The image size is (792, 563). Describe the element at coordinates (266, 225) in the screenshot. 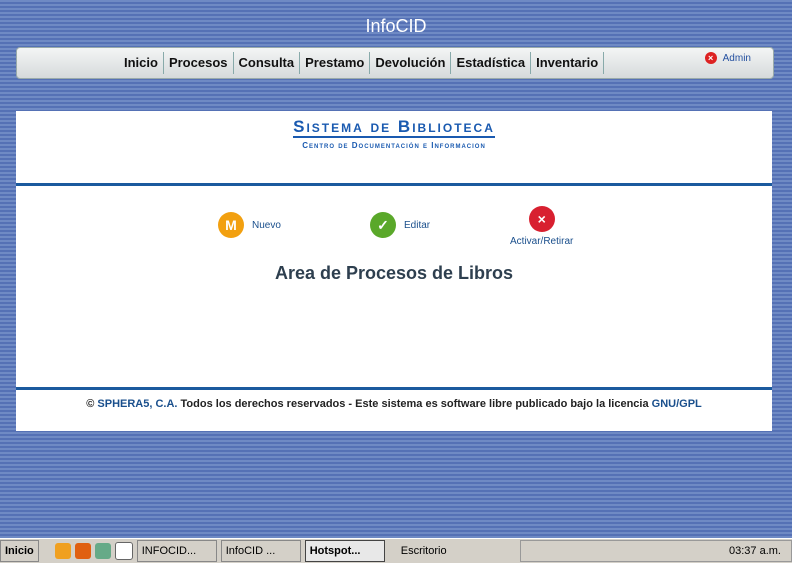

I see `new-label: Nuevo` at that location.